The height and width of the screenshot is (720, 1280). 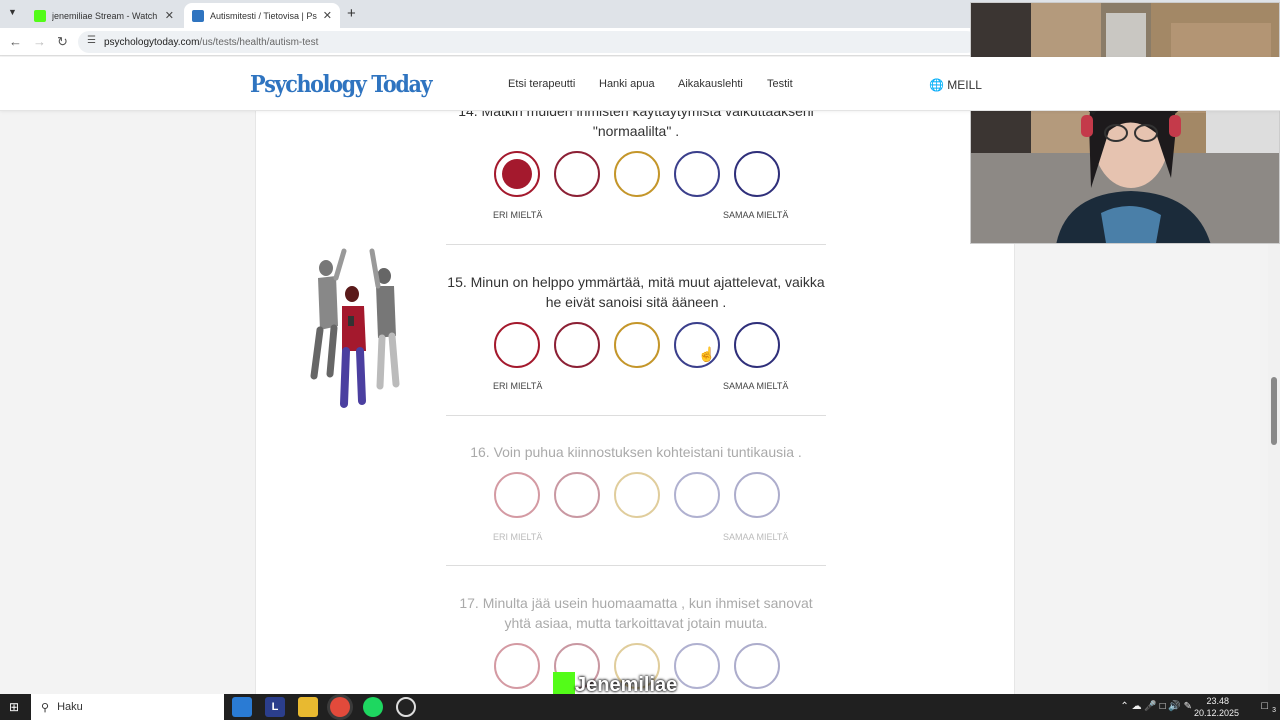 I want to click on nav-tests: Testit, so click(x=780, y=84).